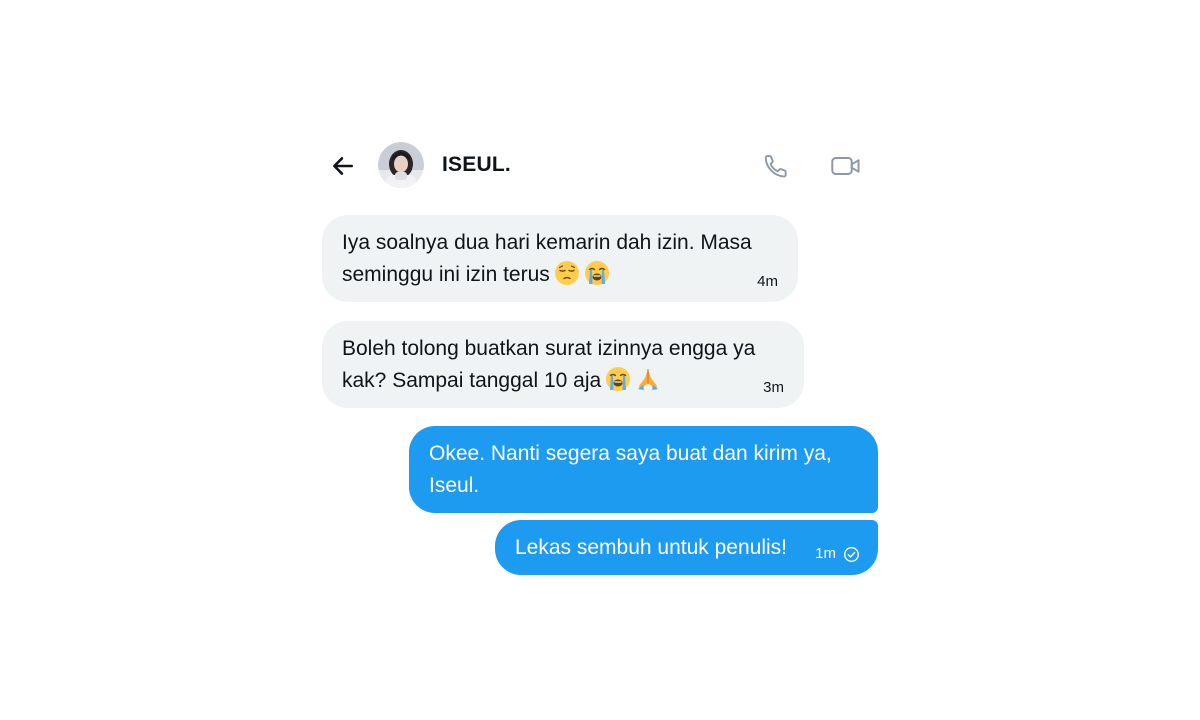 This screenshot has height=720, width=1200. I want to click on conversation-header: ISEUL., so click(600, 166).